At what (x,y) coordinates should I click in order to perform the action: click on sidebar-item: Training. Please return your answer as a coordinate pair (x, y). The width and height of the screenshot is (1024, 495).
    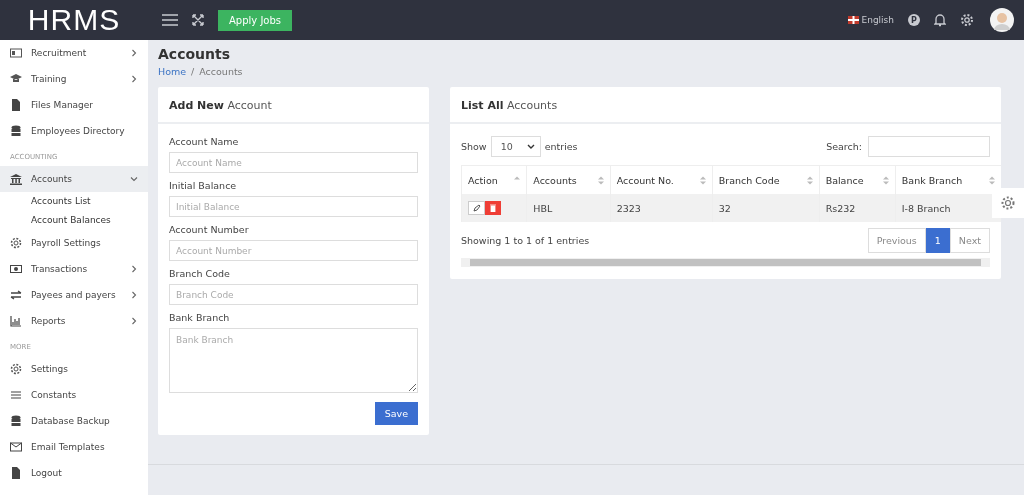
    Looking at the image, I should click on (74, 79).